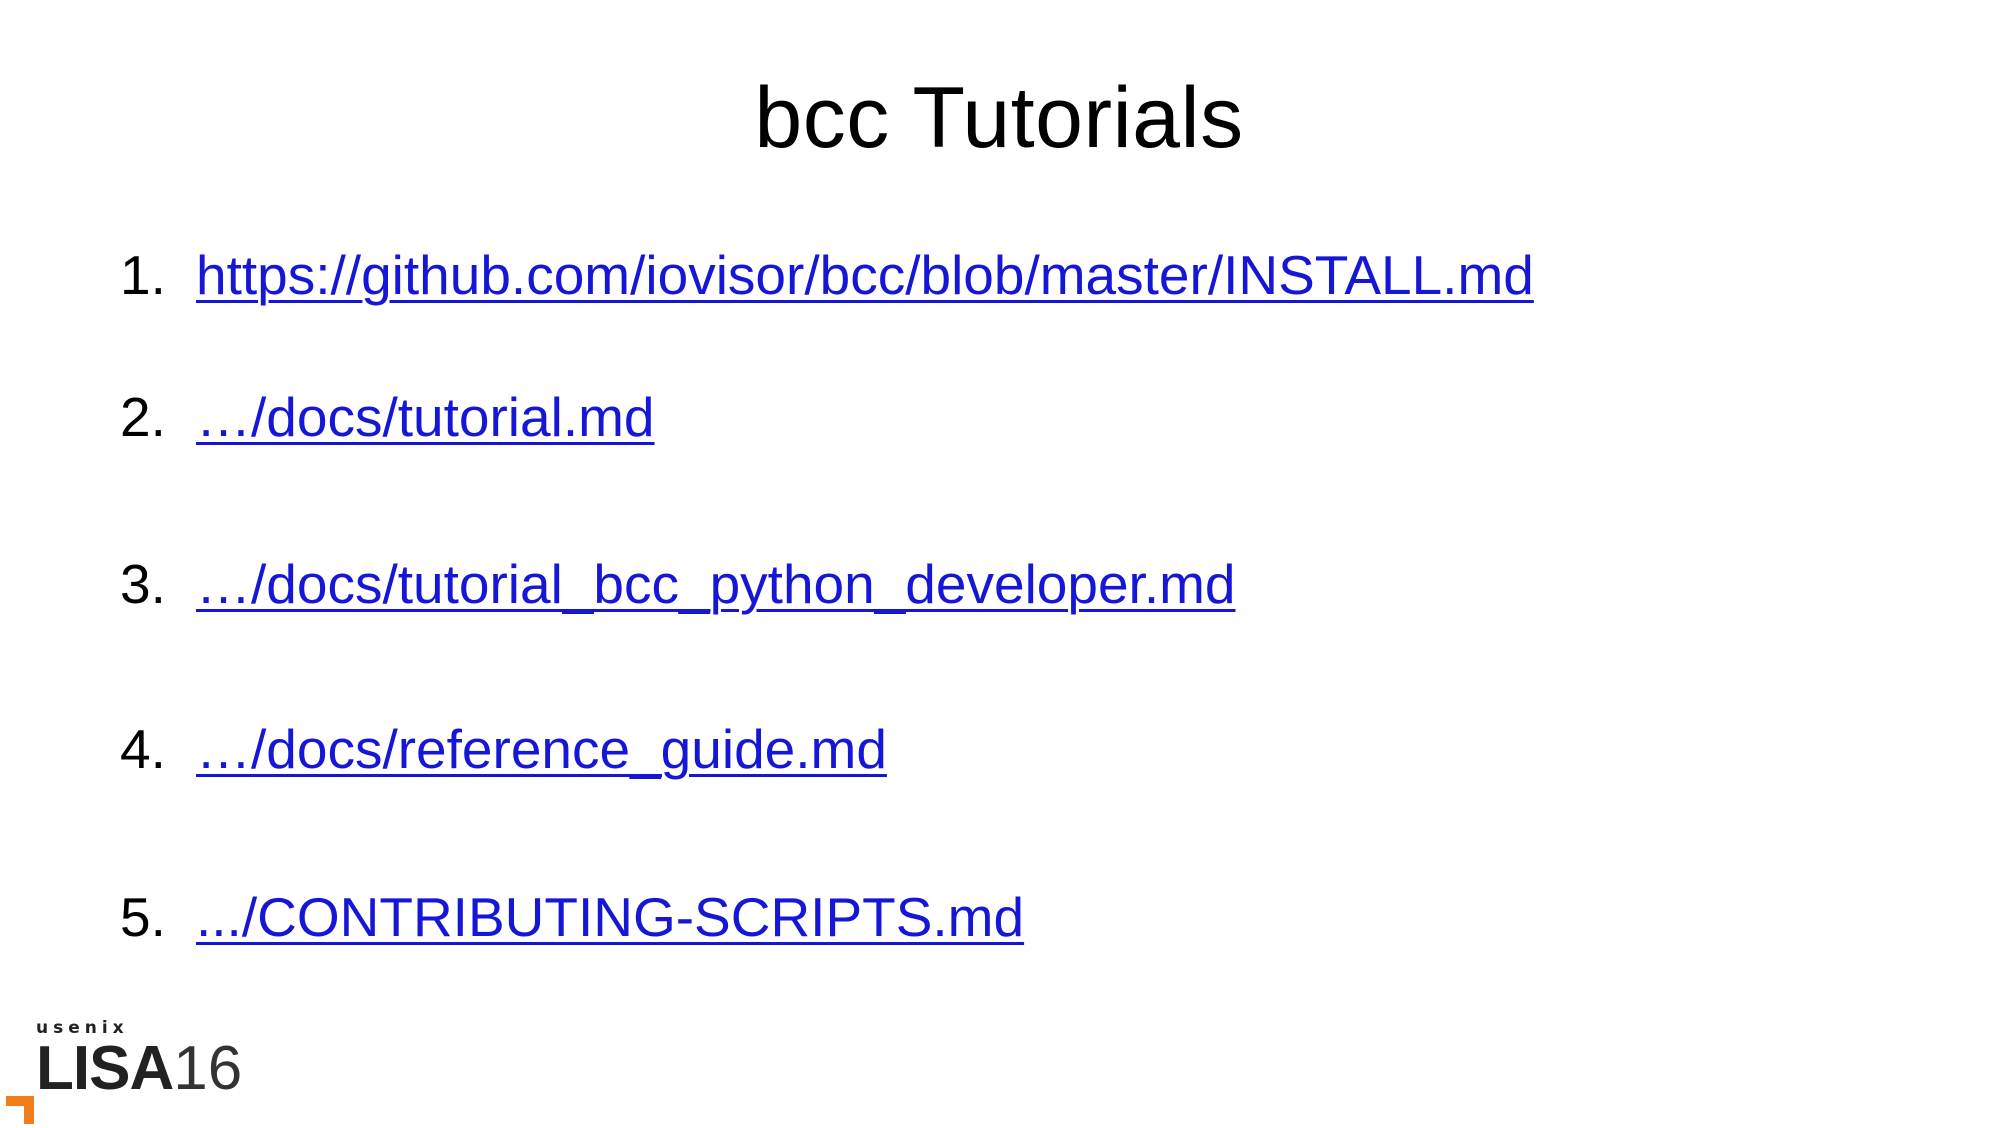 This screenshot has height=1128, width=1998. I want to click on list-item: 4. …/docs/reference_guide.md, so click(503, 749).